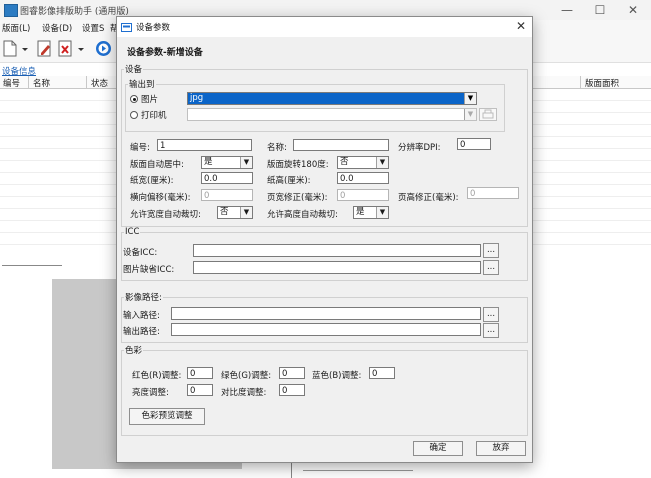 The image size is (651, 478). Describe the element at coordinates (337, 376) in the screenshot. I see `blue-adjust-label: 蓝色(B)调整:` at that location.